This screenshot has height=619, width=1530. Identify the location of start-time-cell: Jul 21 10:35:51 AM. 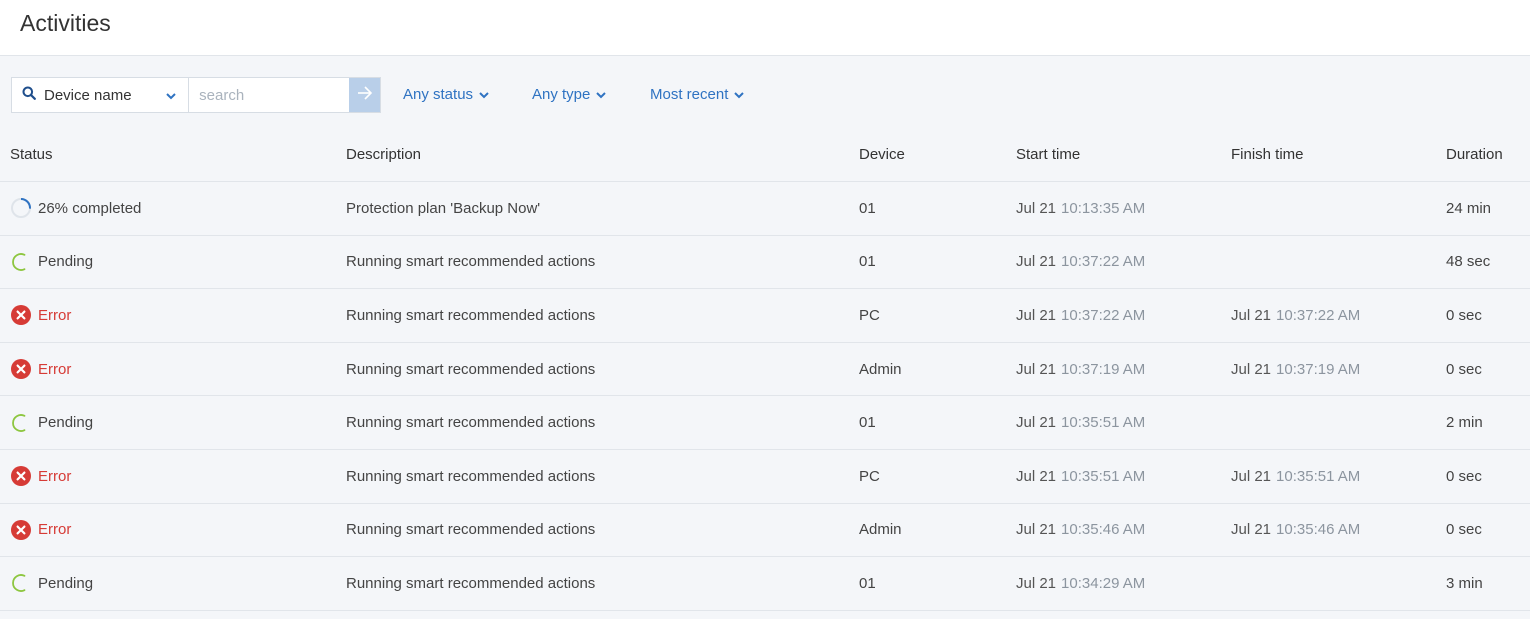
(1080, 476).